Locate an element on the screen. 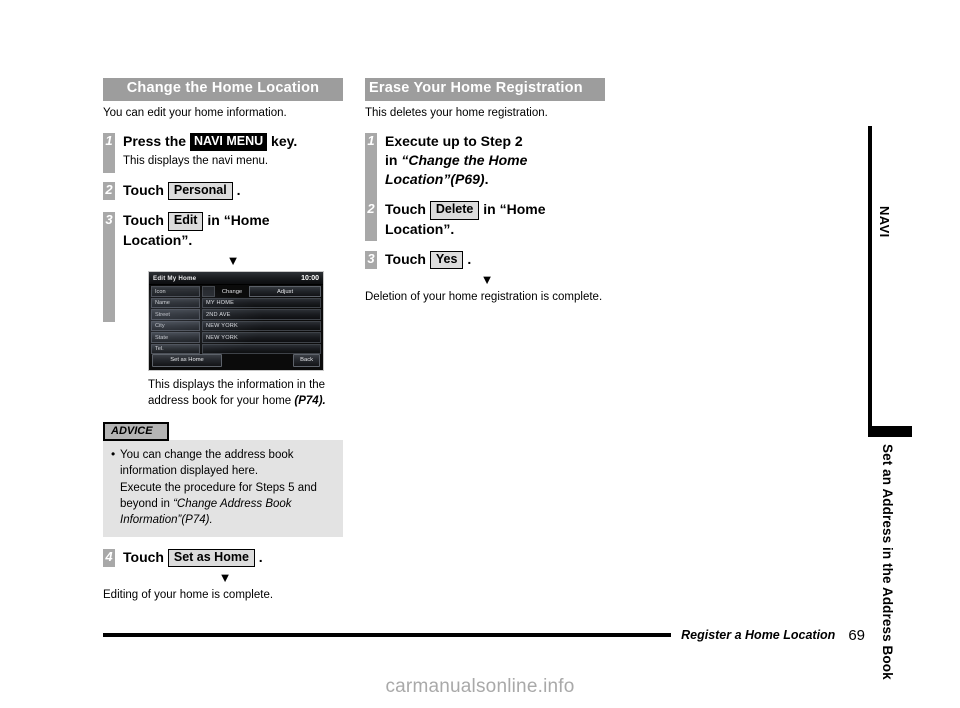 This screenshot has width=960, height=708. step-title-line2: in “Change the Home is located at coordinates (495, 160).